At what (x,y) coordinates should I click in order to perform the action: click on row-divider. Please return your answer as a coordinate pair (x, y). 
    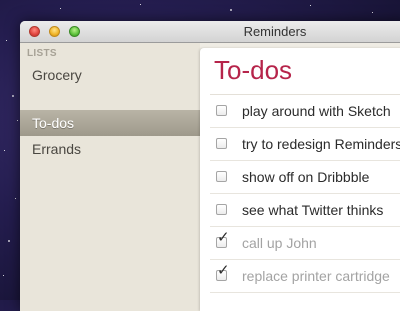
    Looking at the image, I should click on (305, 292).